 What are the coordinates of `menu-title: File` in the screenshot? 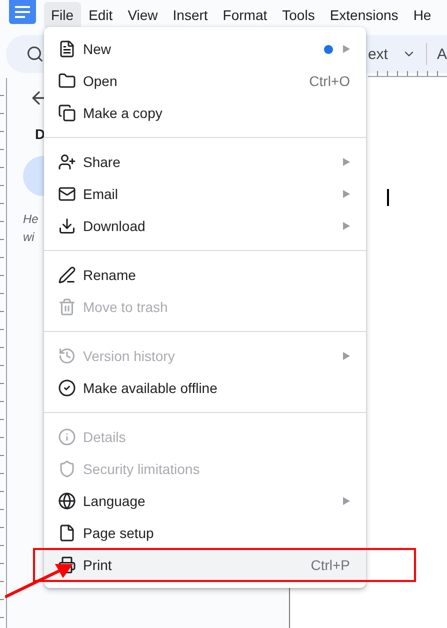 It's located at (62, 15).